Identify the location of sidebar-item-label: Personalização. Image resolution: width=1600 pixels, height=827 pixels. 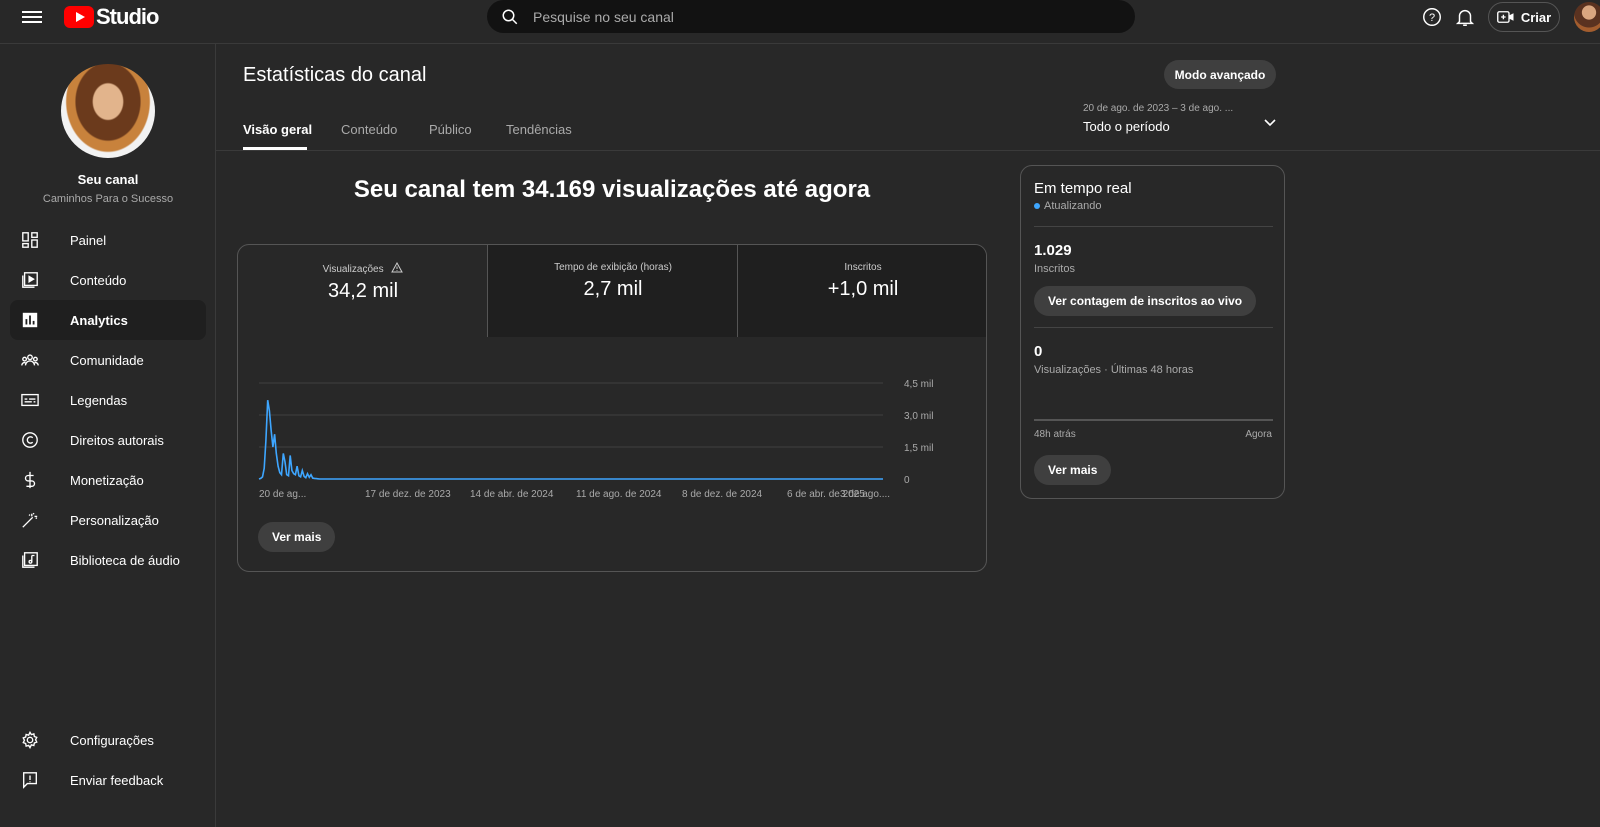
(114, 520).